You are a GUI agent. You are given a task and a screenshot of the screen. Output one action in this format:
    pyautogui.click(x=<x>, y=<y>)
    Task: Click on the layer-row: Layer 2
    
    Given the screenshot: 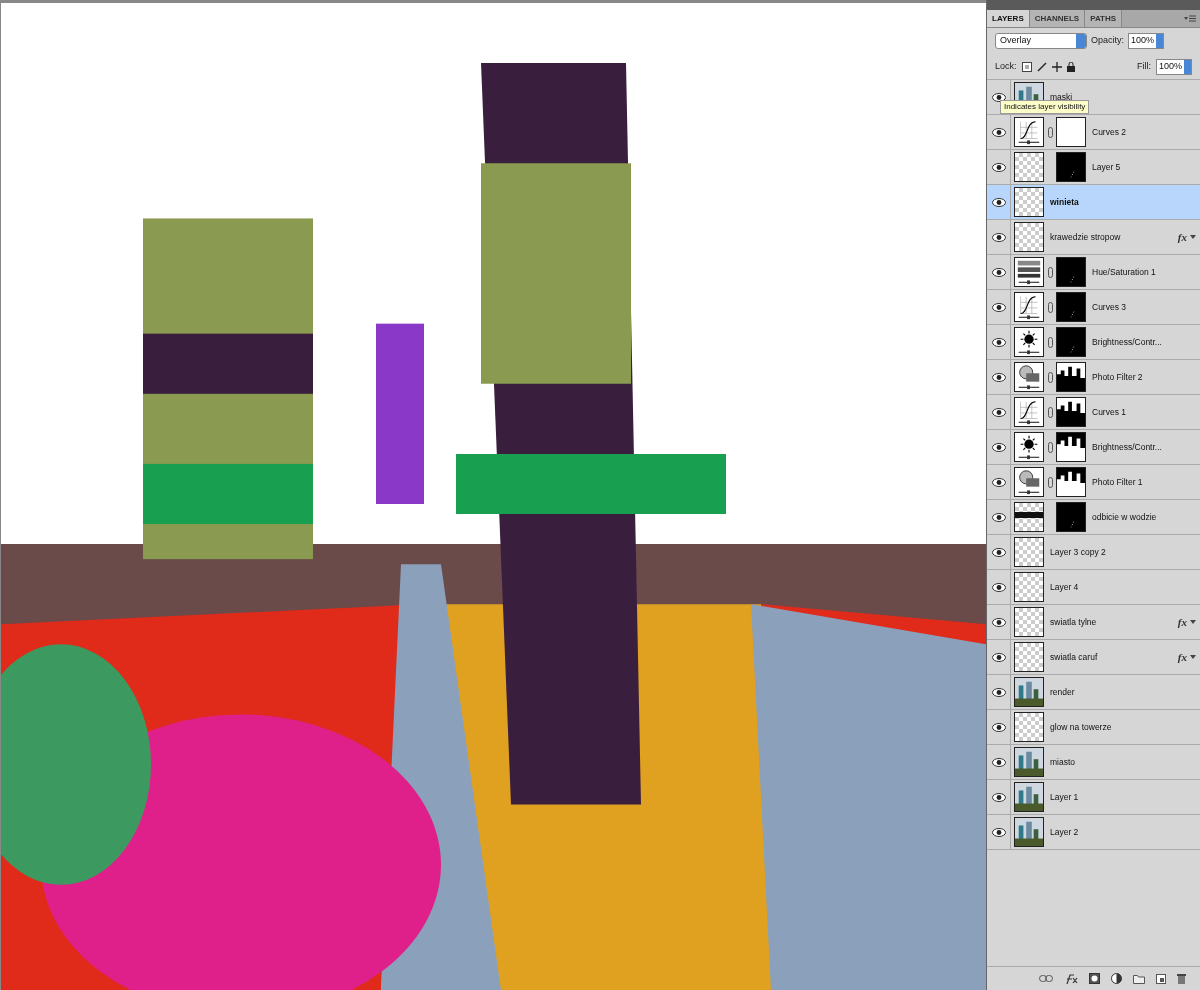 What is the action you would take?
    pyautogui.click(x=1093, y=832)
    